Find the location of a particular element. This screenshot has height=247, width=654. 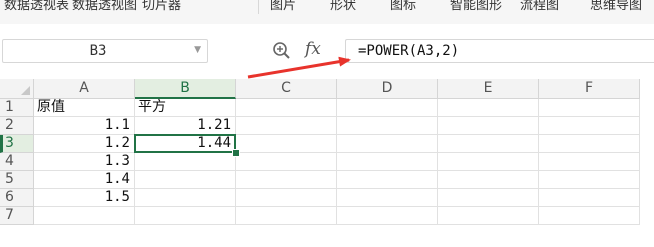

fill-handle is located at coordinates (236, 153).